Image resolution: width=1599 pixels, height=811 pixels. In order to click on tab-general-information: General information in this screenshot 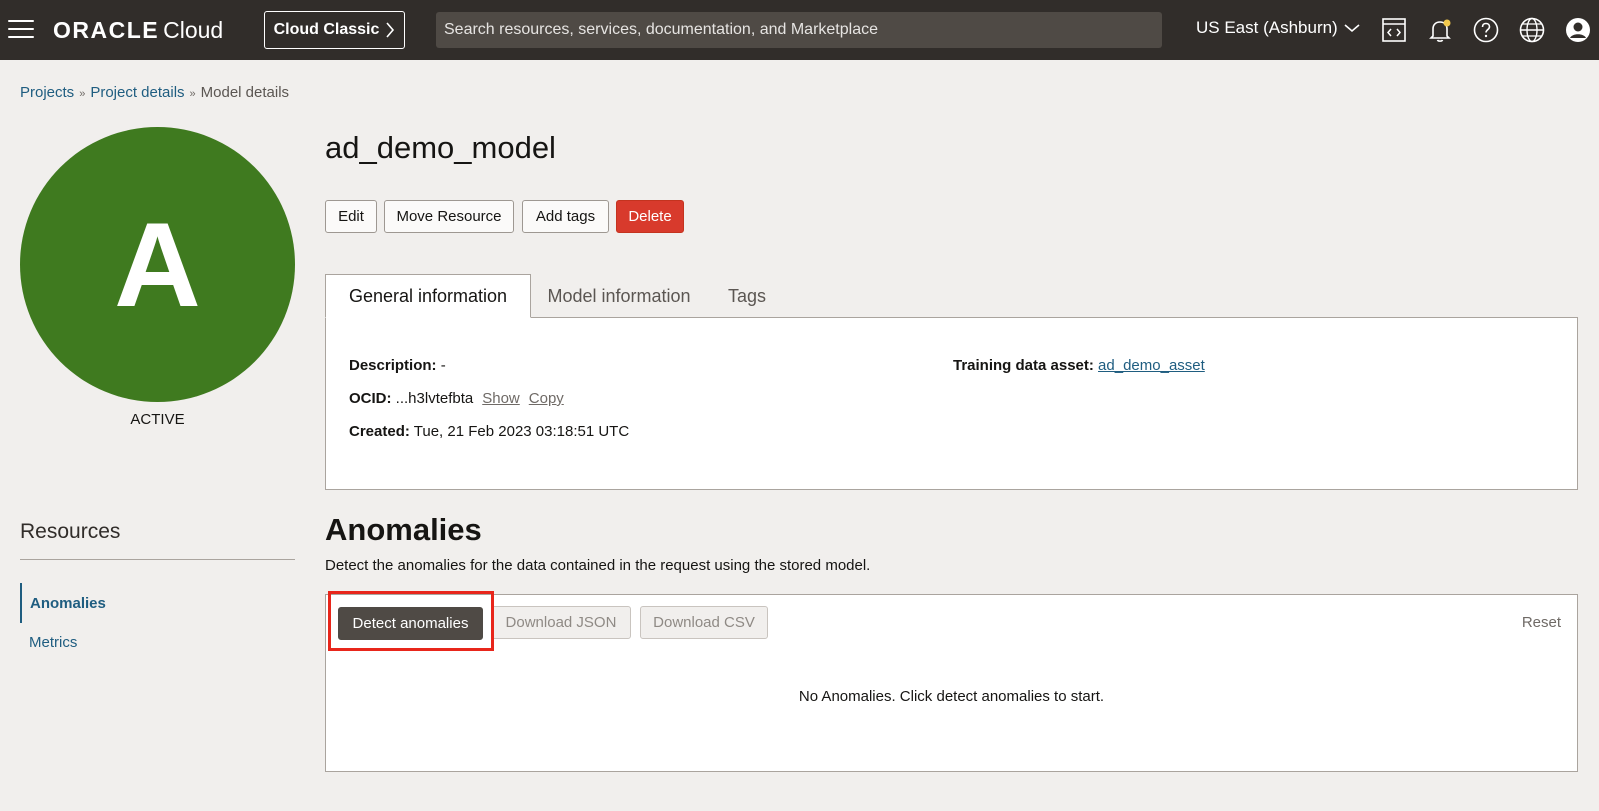, I will do `click(428, 296)`.